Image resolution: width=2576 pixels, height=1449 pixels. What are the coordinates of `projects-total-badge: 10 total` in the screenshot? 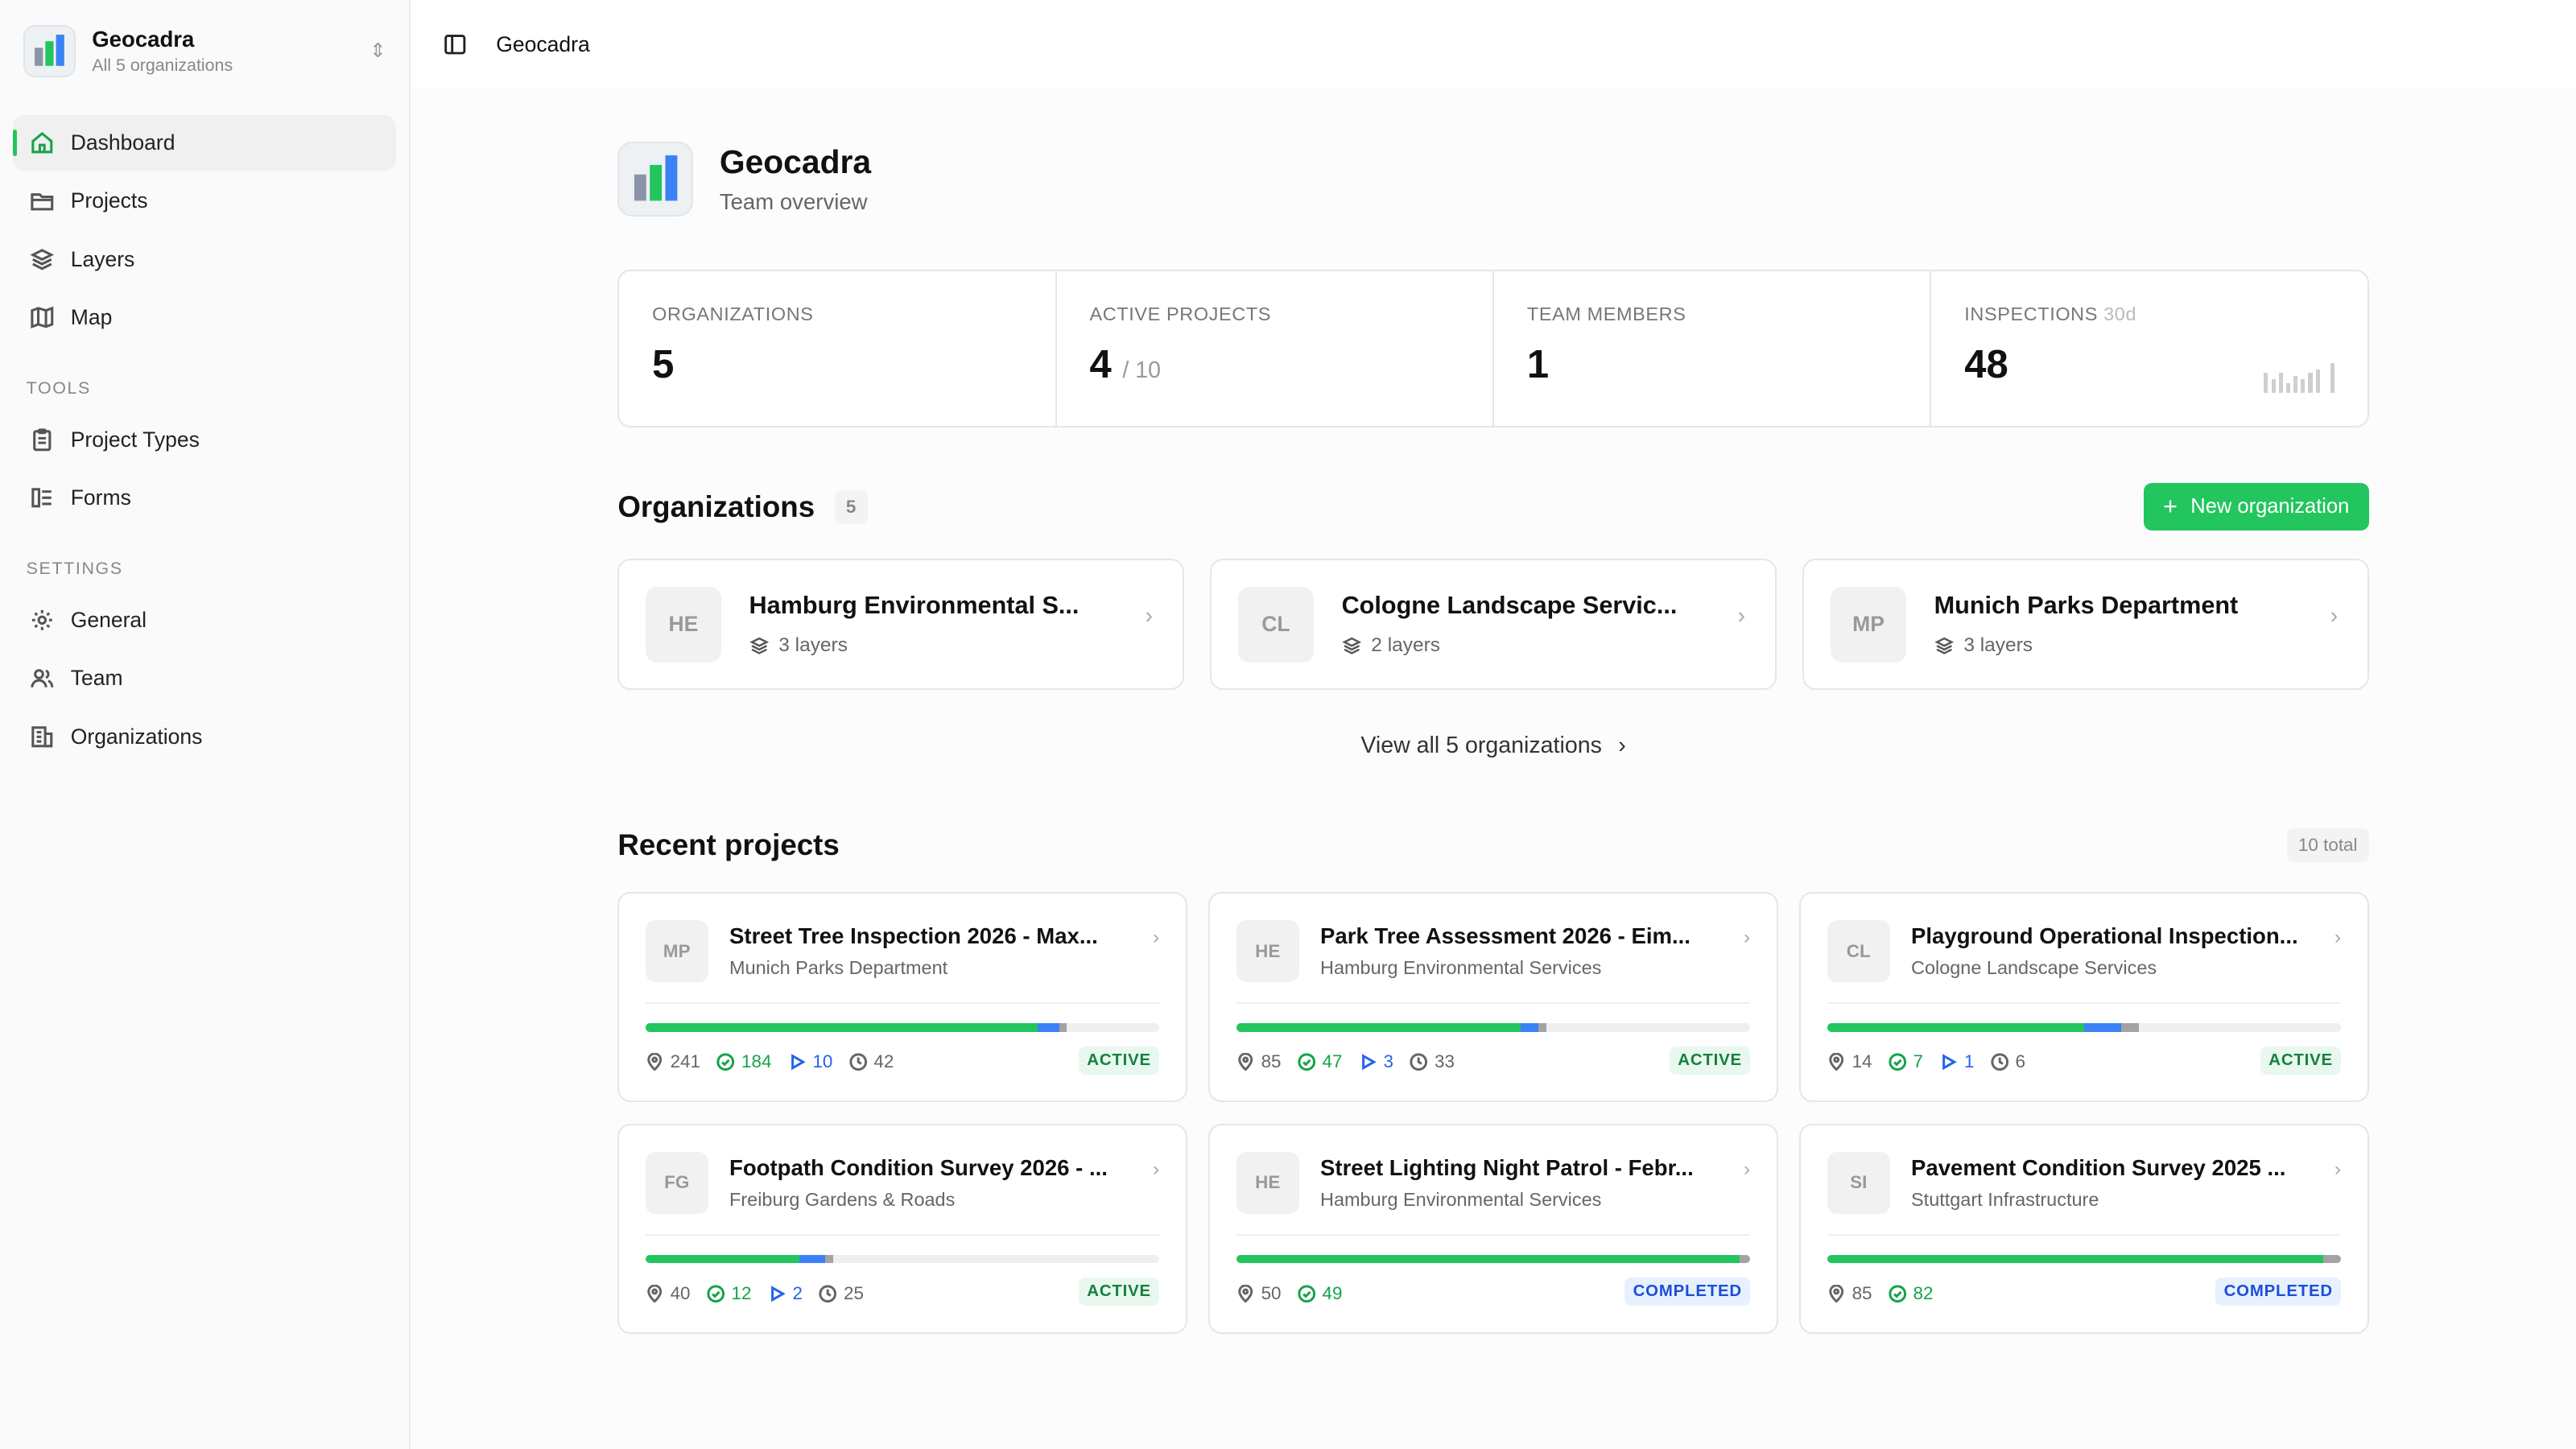 It's located at (2327, 845).